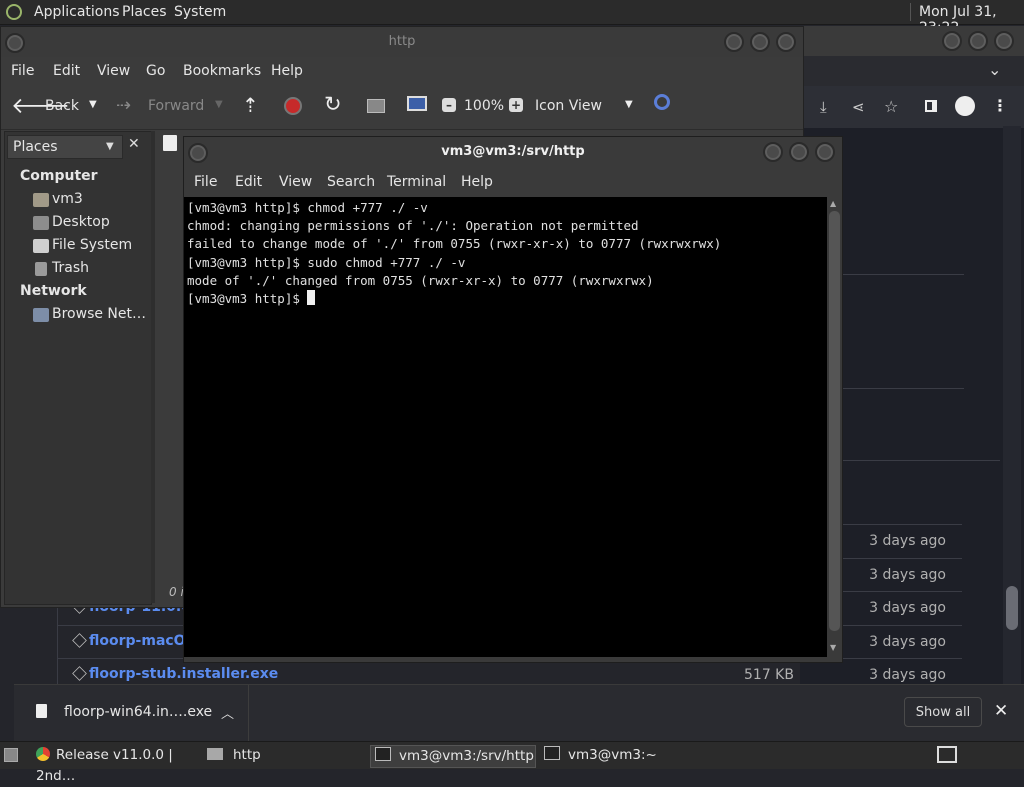 Image resolution: width=1024 pixels, height=787 pixels. Describe the element at coordinates (43, 754) in the screenshot. I see `chrome-icon` at that location.